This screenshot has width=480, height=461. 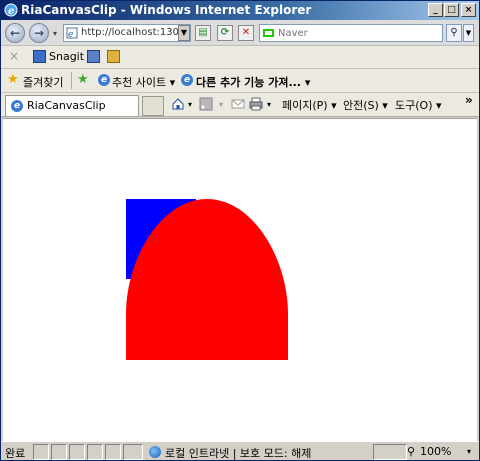 I want to click on home-icon, so click(x=178, y=104).